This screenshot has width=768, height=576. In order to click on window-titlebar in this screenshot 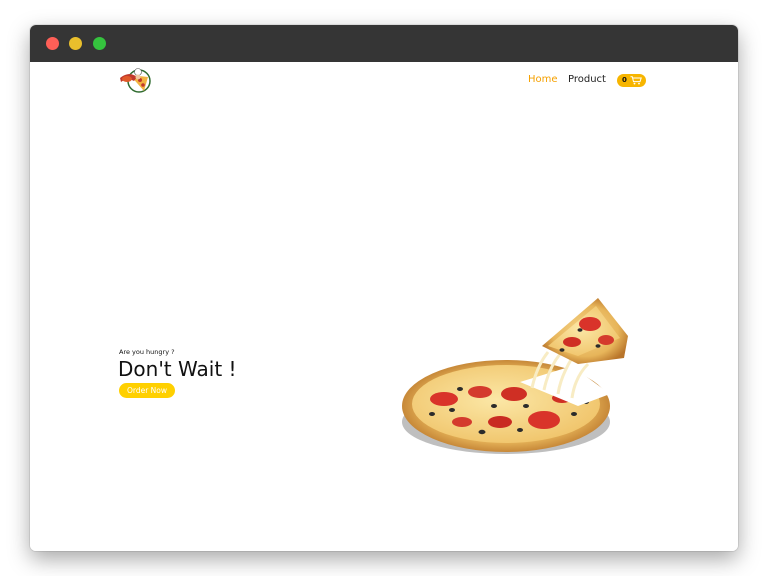, I will do `click(384, 43)`.